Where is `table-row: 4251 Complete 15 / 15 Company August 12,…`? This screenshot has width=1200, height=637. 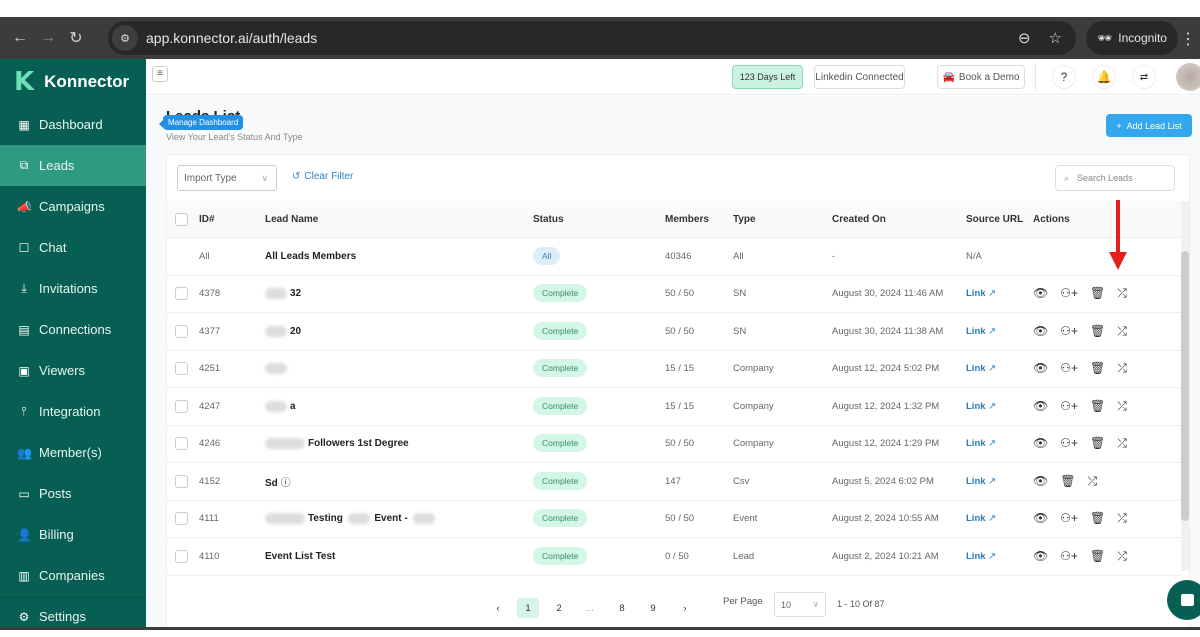 table-row: 4251 Complete 15 / 15 Company August 12,… is located at coordinates (674, 369).